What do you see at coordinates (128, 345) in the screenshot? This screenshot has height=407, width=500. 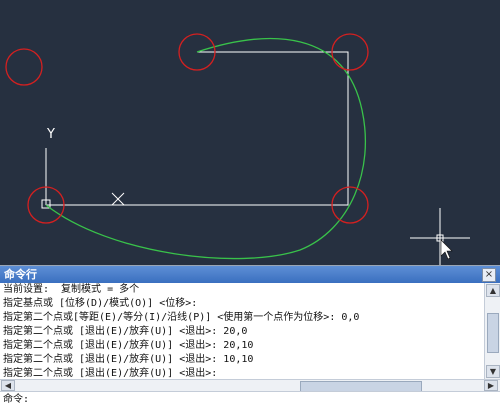 I see `history-line: 指定第二个点或 [退出(E)/放弃(U)] <退出>: 20,10` at bounding box center [128, 345].